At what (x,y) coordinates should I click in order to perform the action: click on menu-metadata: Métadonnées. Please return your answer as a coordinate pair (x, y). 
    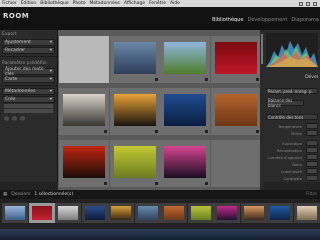
    Looking at the image, I should click on (104, 3).